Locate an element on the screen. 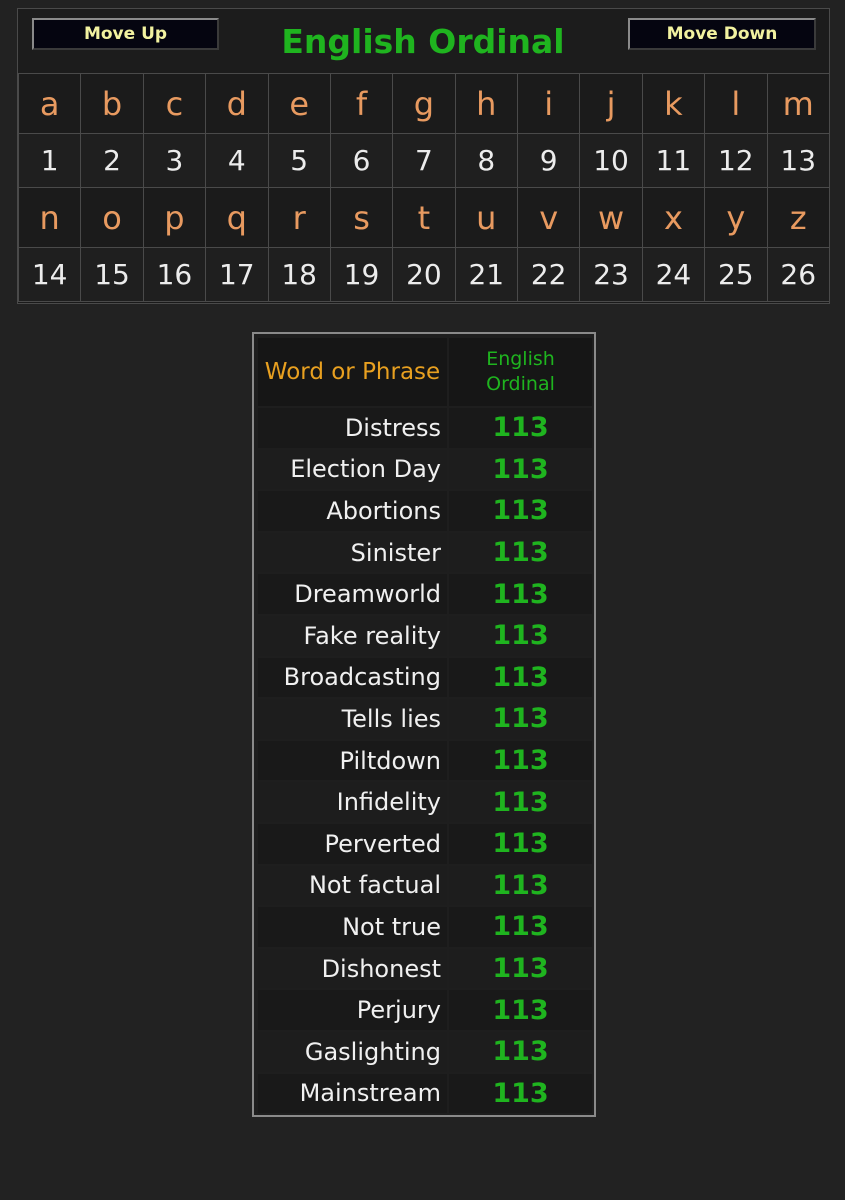 This screenshot has height=1200, width=845. move-up-button: Move Up is located at coordinates (125, 34).